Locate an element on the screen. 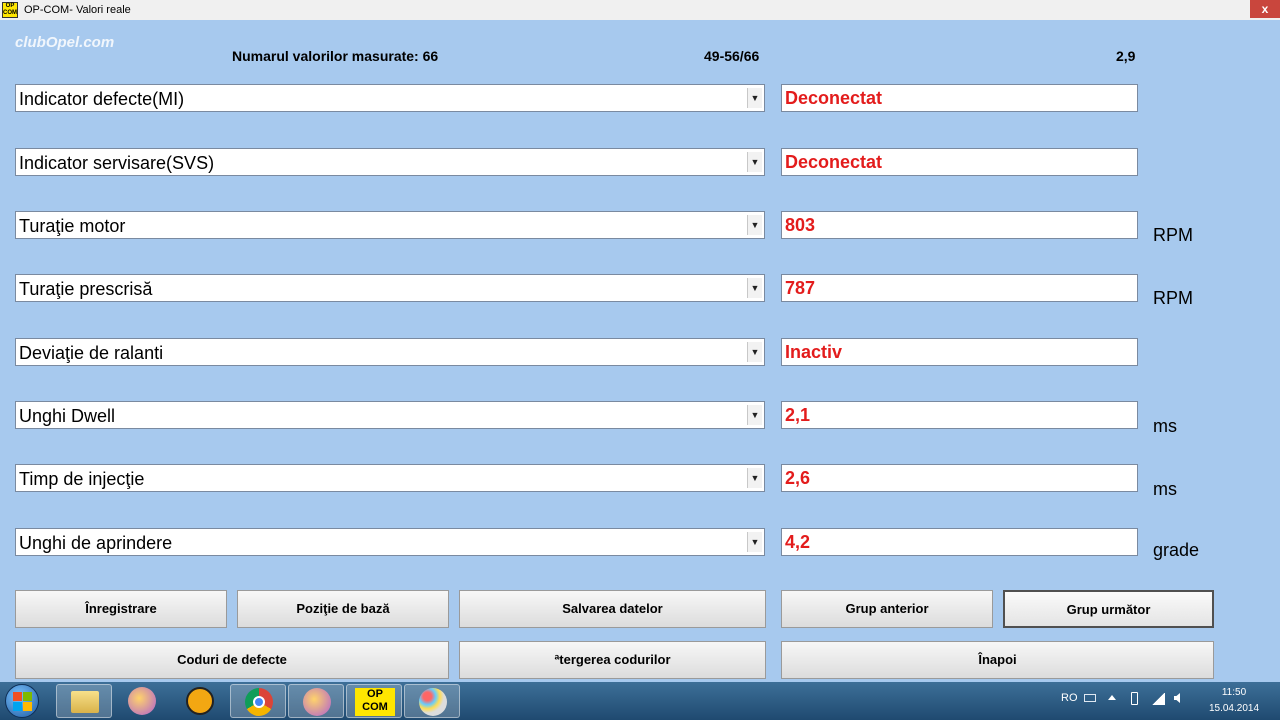  taskbar-explorer is located at coordinates (84, 701).